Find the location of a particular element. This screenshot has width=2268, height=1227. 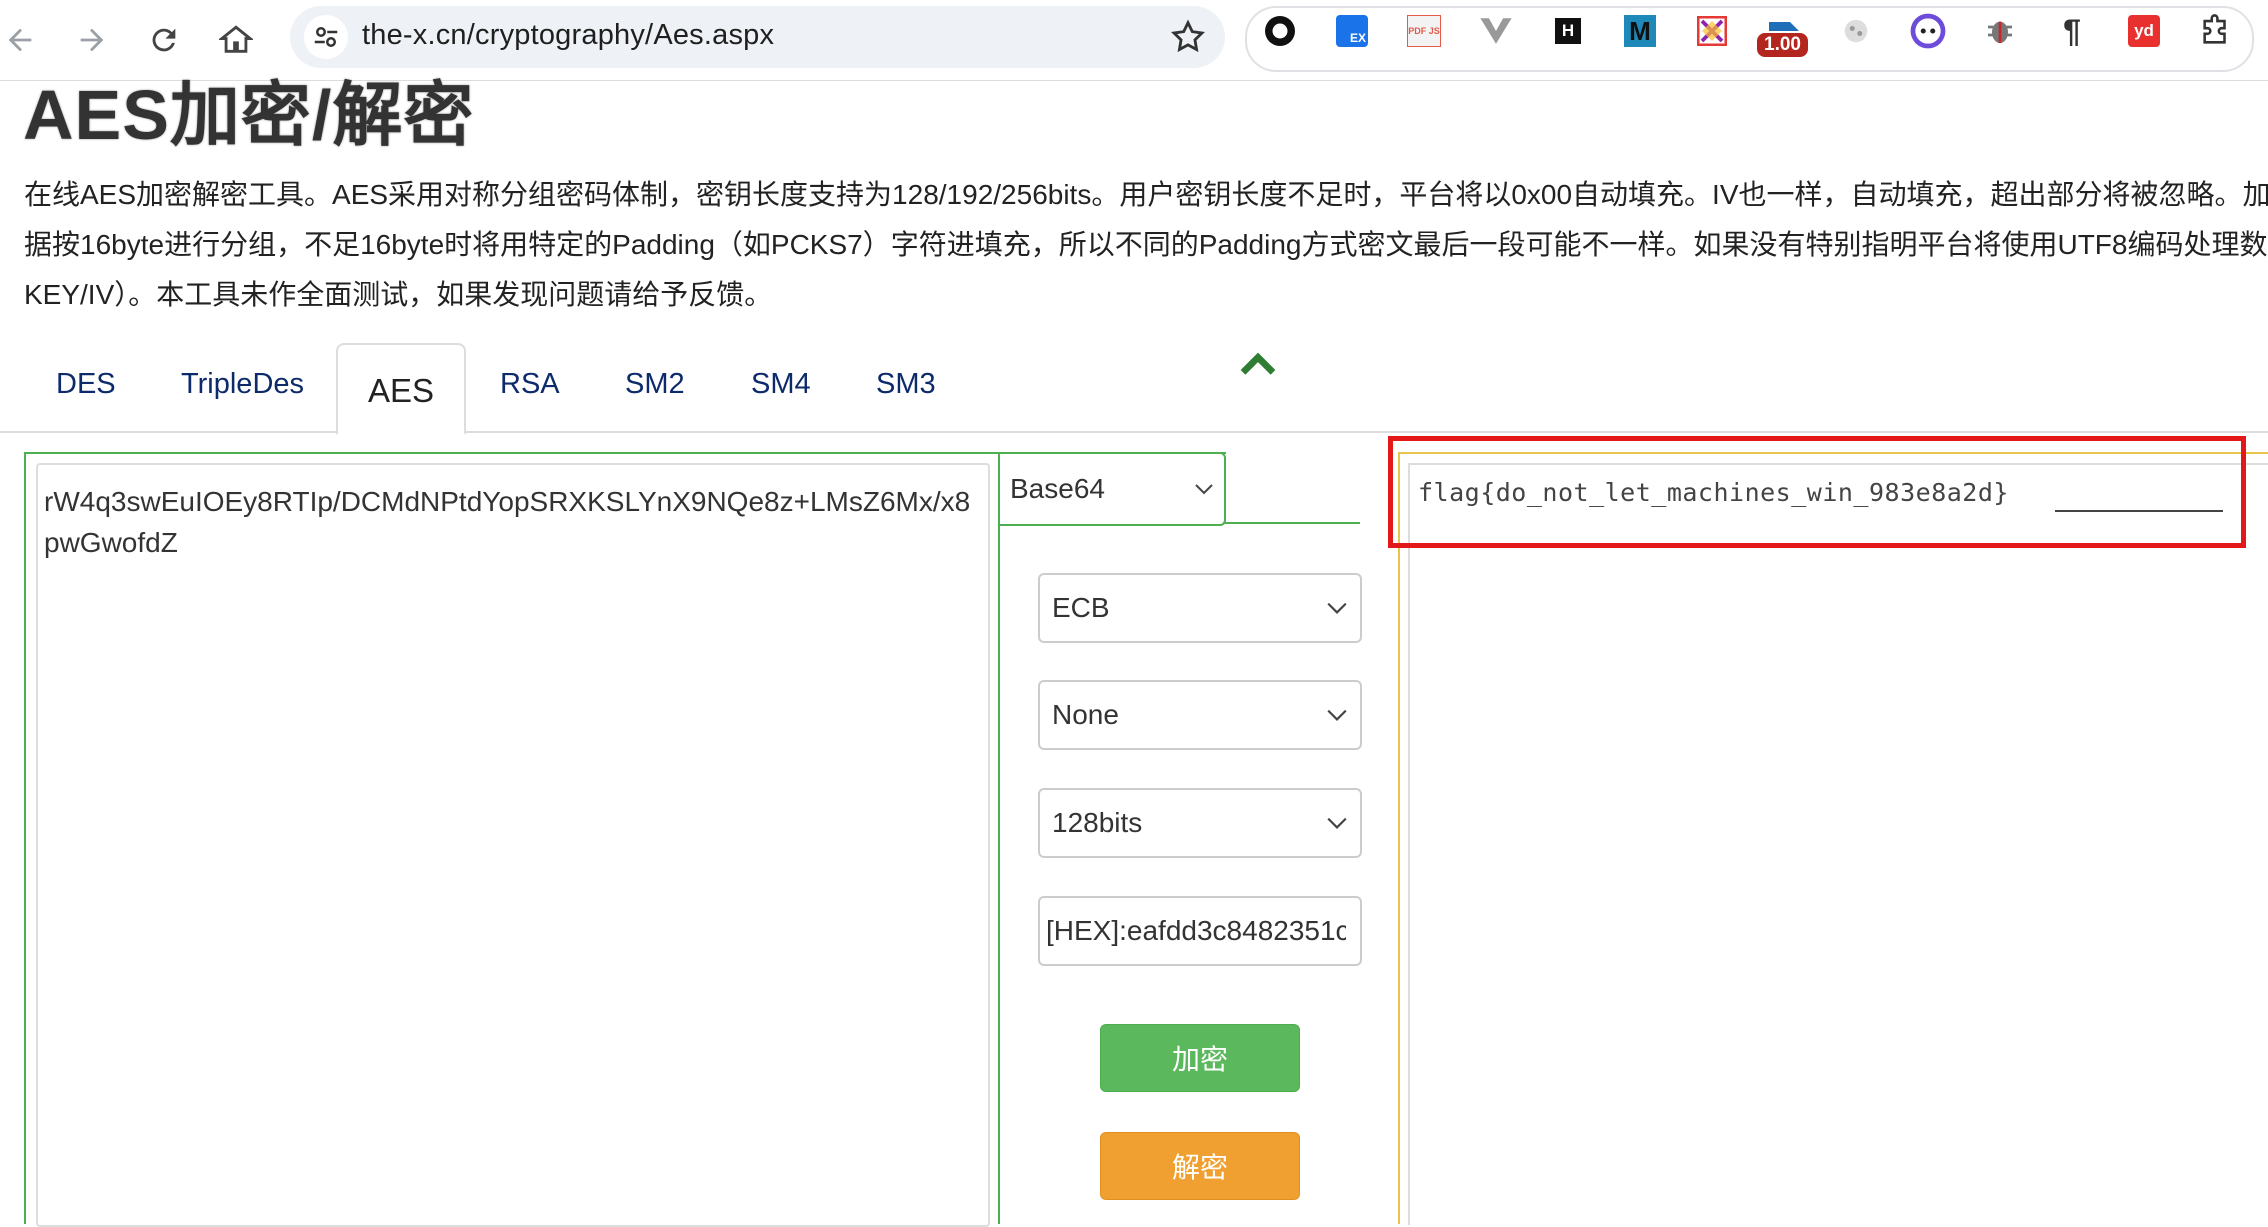

tab-rsa: RSA is located at coordinates (530, 384).